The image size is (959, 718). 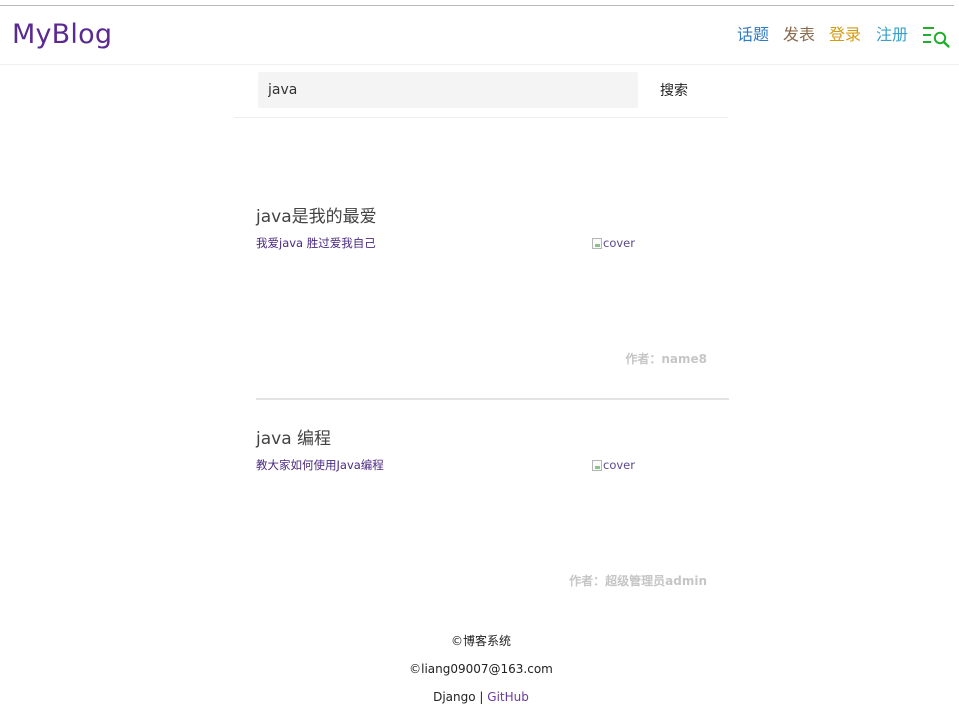 I want to click on search-bar: 搜索, so click(x=481, y=91).